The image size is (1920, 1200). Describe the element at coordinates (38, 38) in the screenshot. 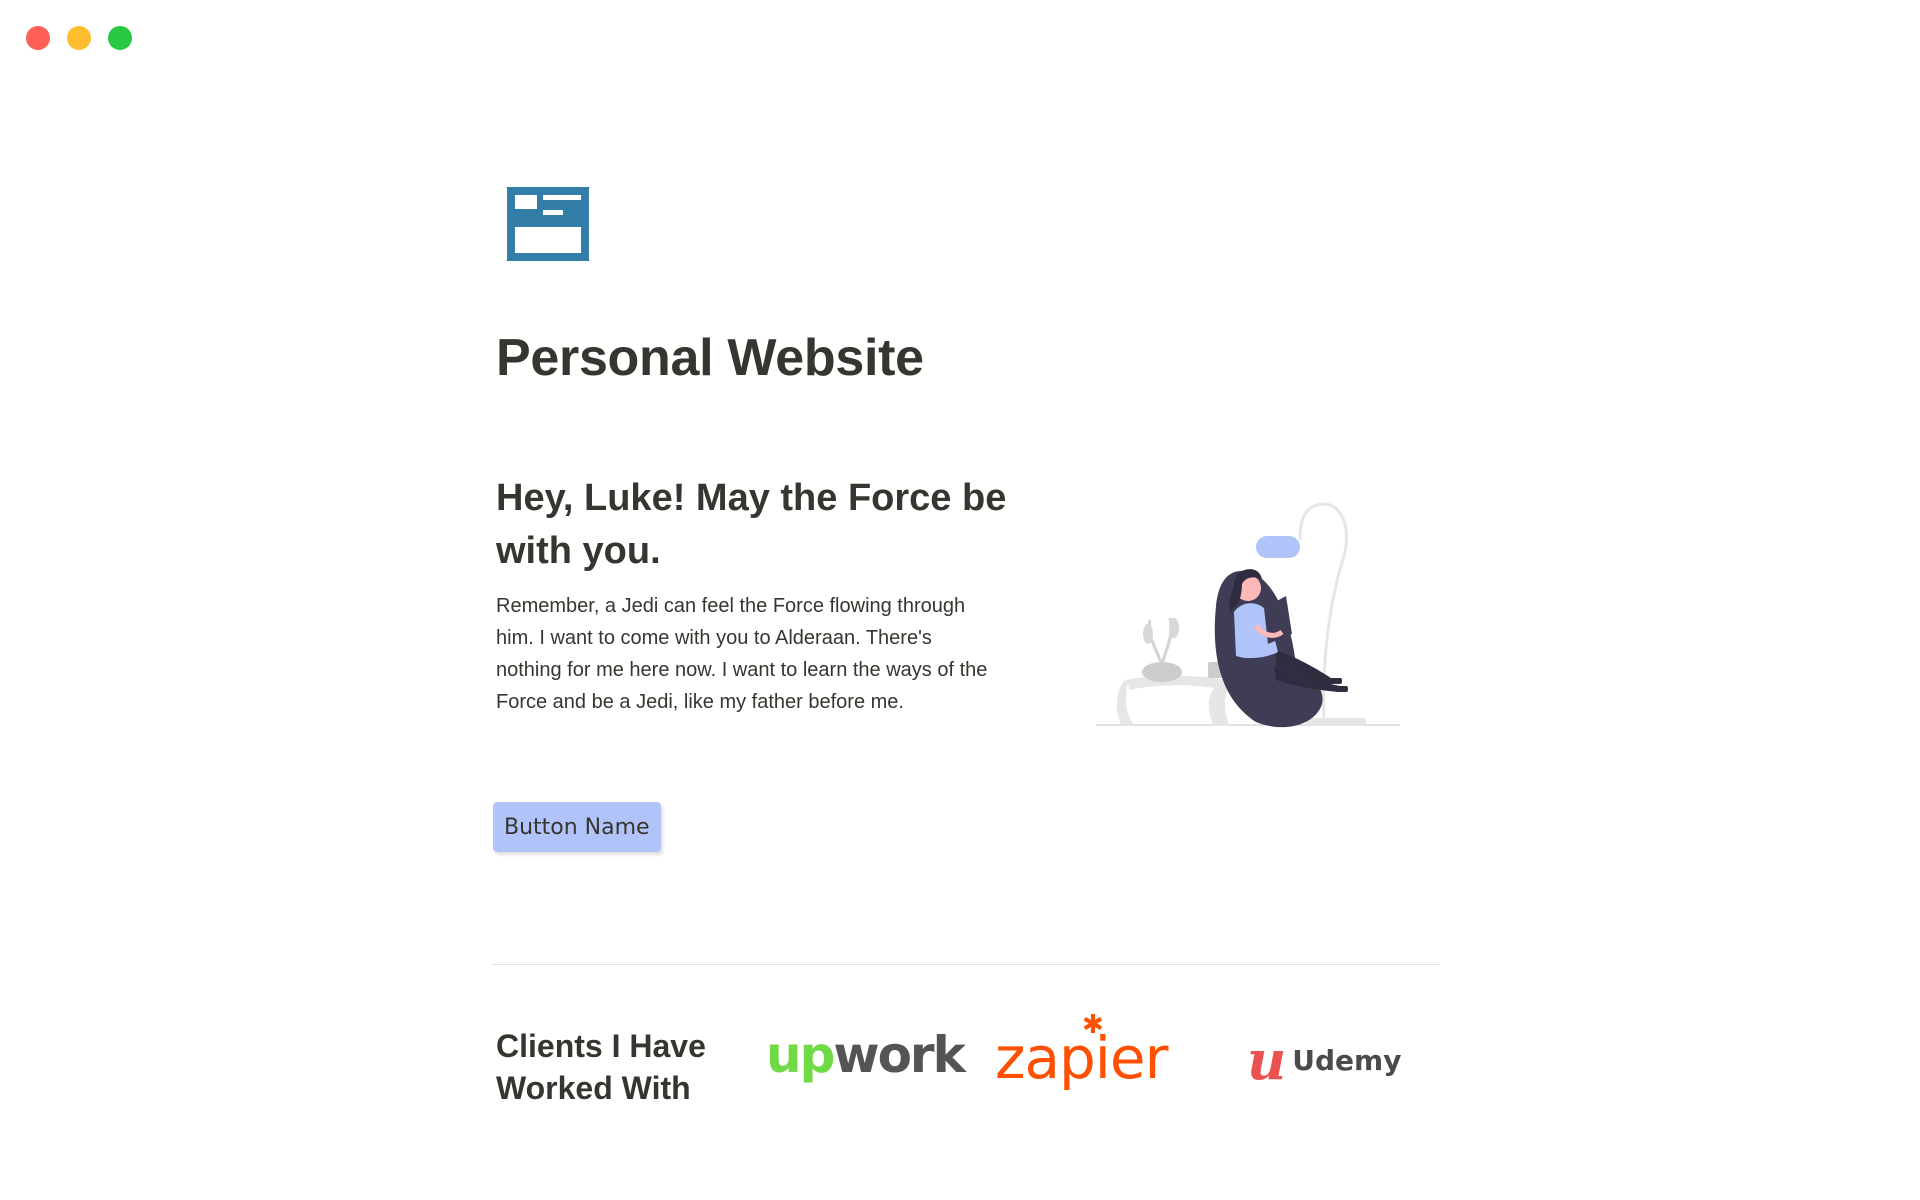

I see `close-window-button` at that location.